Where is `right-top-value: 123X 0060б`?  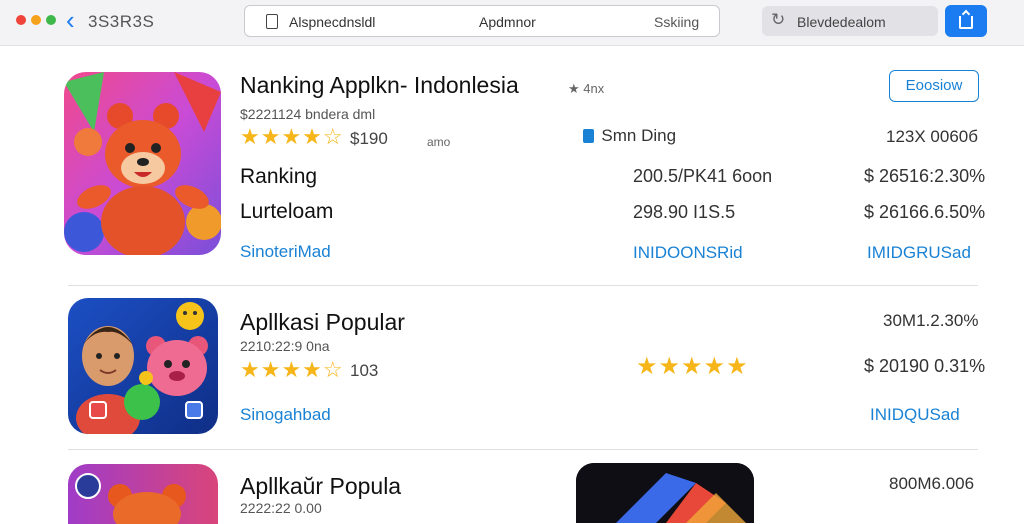
right-top-value: 123X 0060б is located at coordinates (932, 136).